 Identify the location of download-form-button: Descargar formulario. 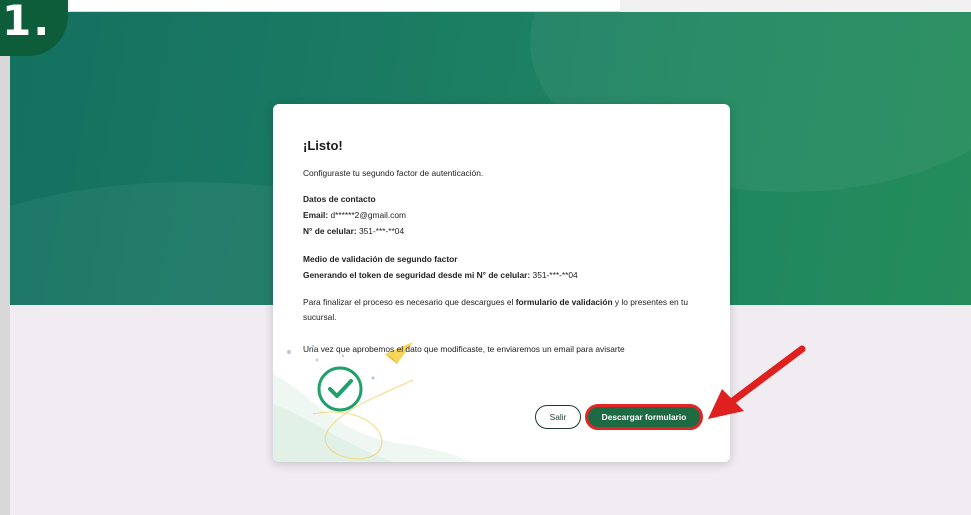
(644, 417).